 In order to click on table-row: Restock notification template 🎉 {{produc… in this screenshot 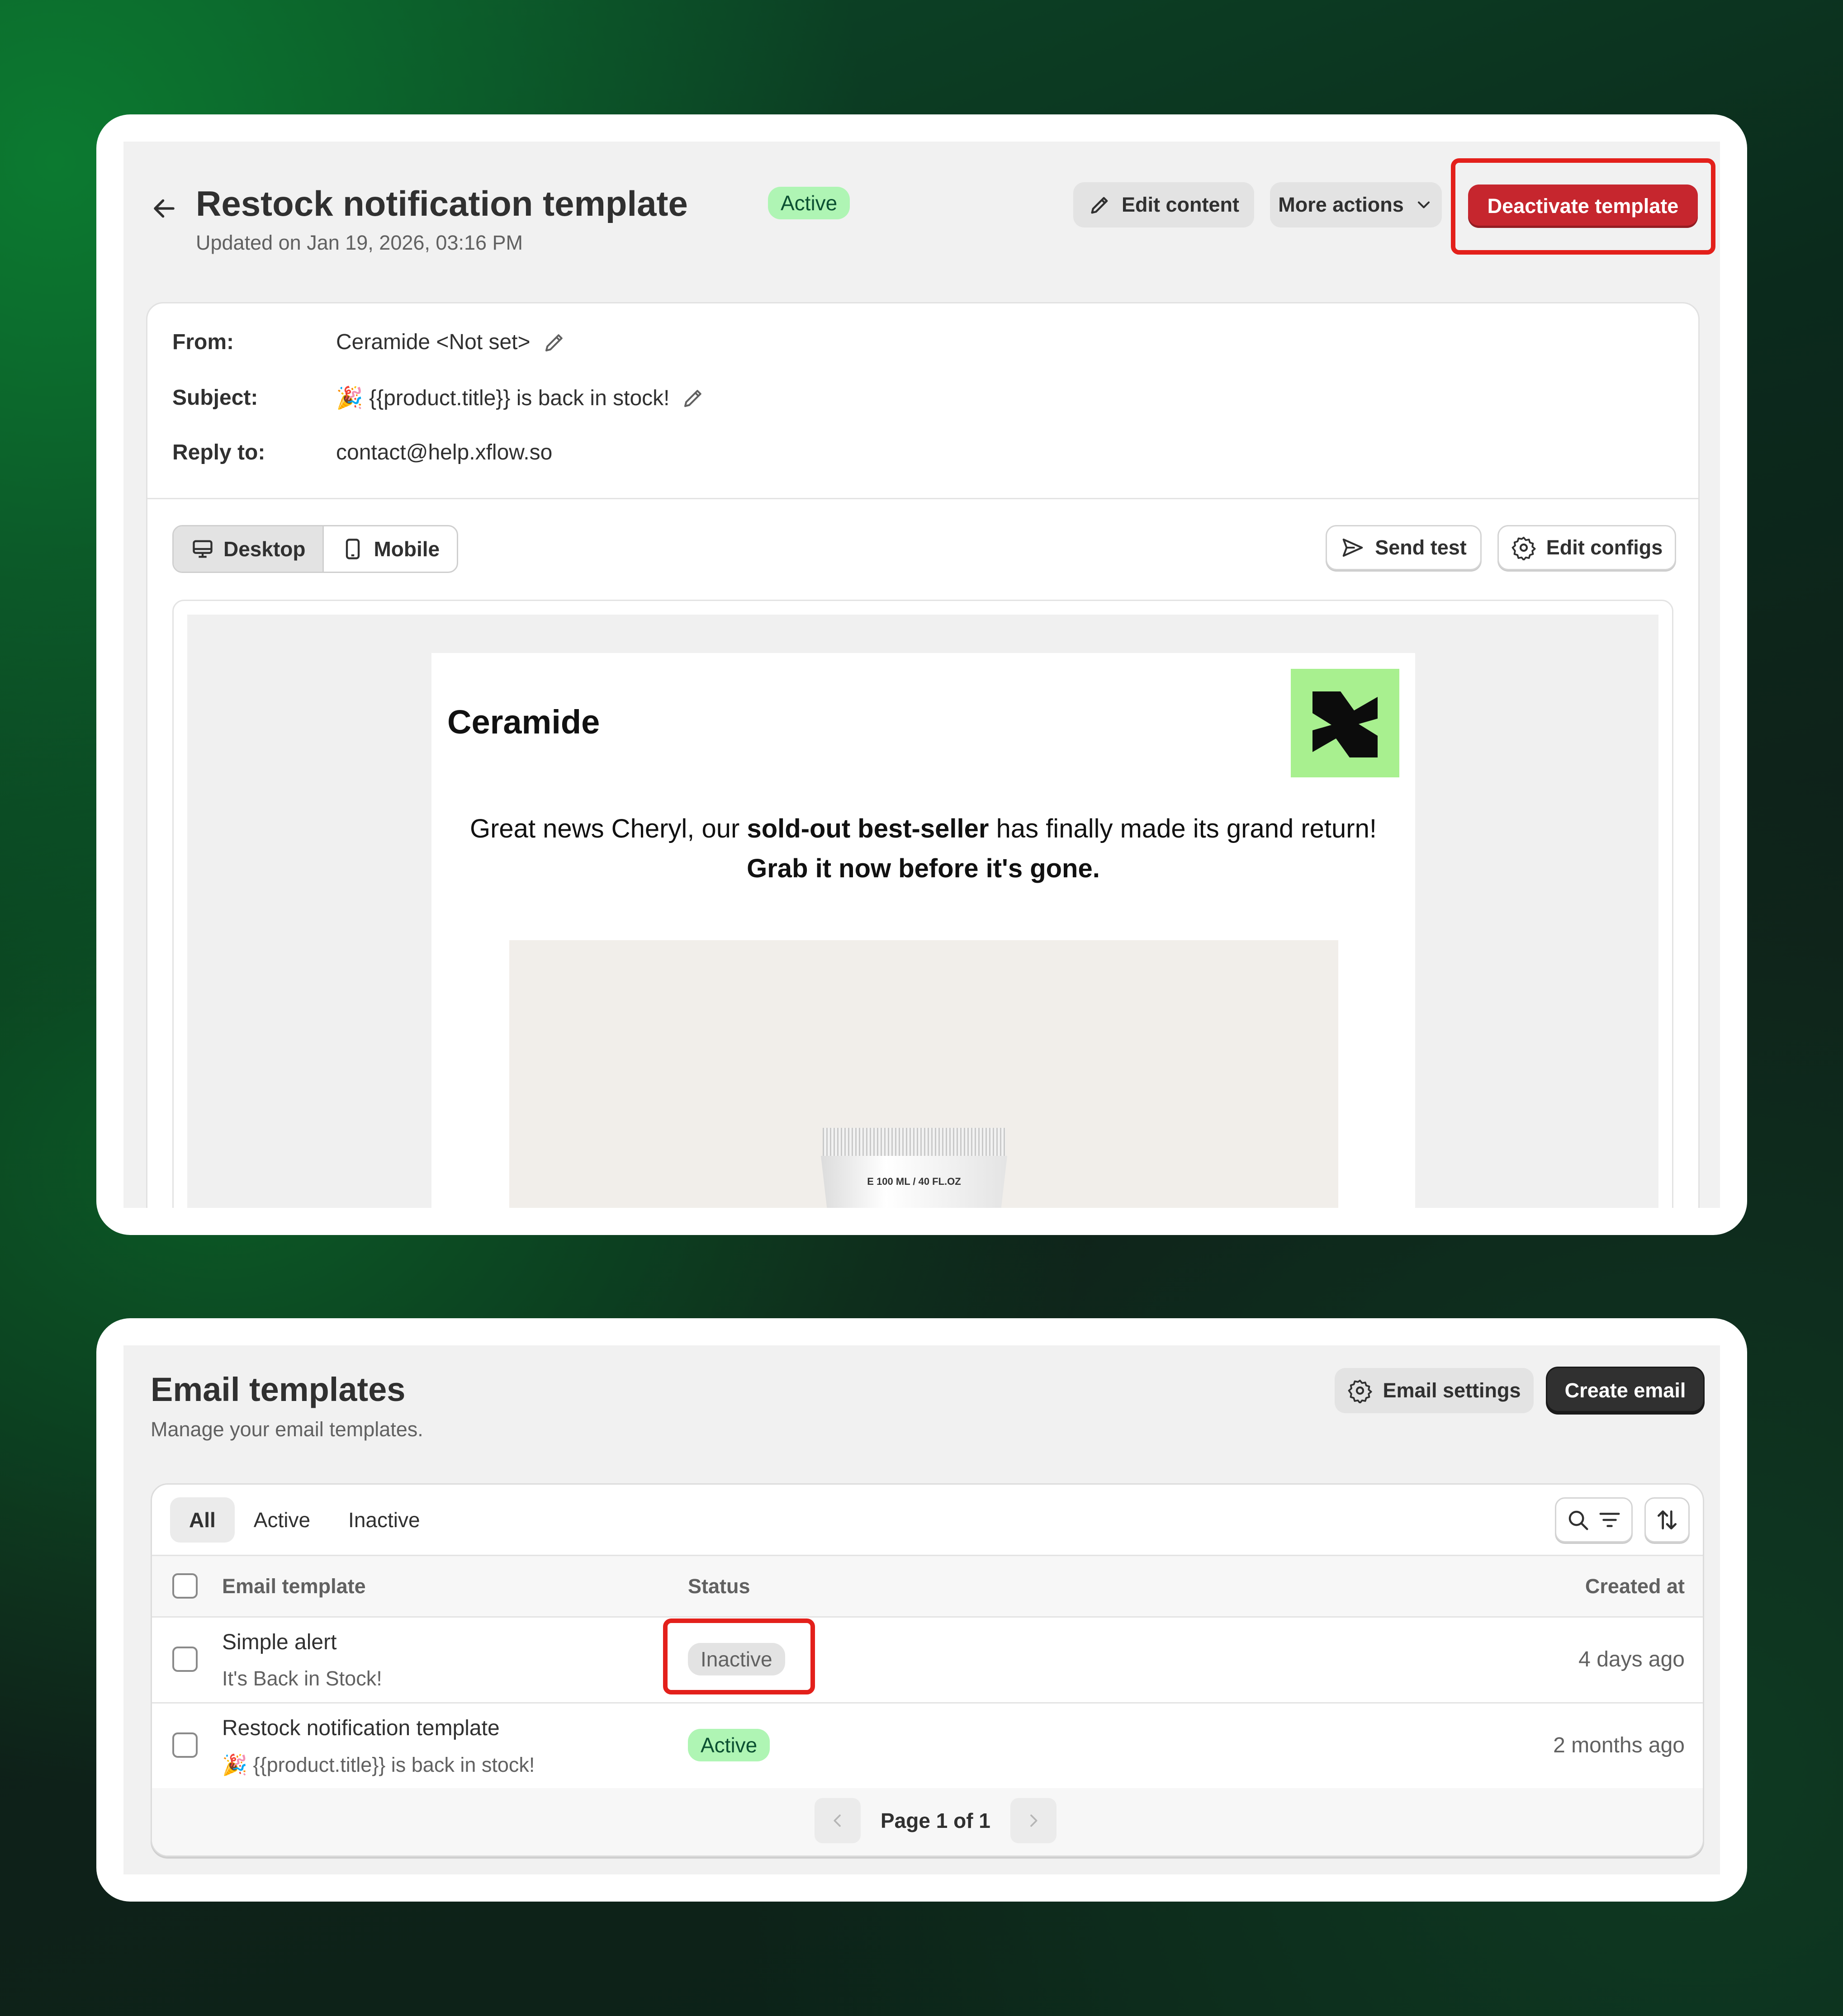, I will do `click(928, 1745)`.